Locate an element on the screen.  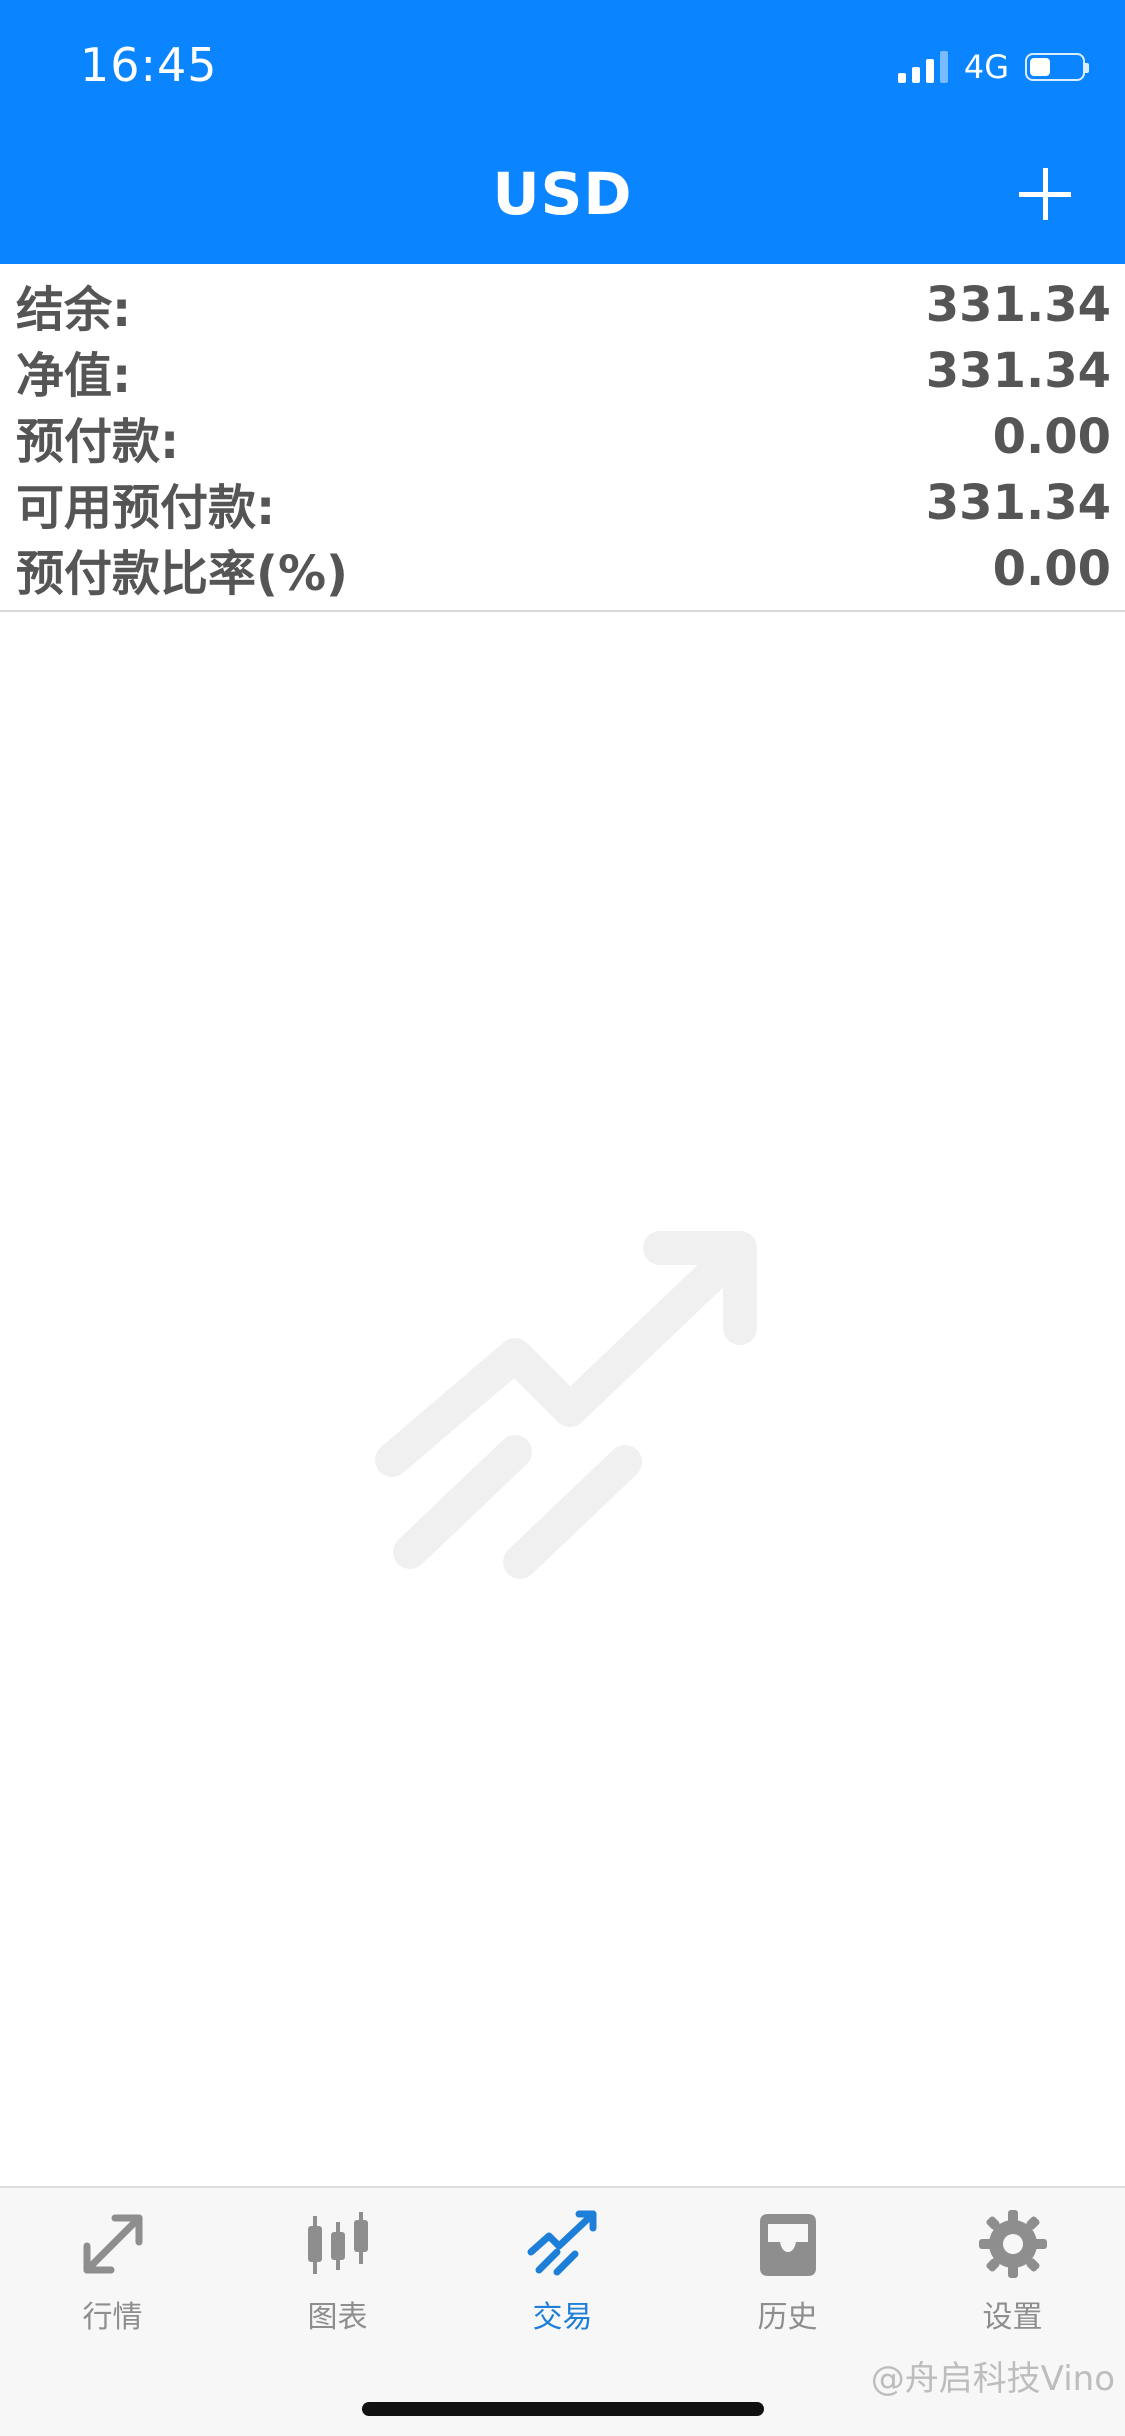
tab-settings-label: 设置 is located at coordinates (1012, 2317).